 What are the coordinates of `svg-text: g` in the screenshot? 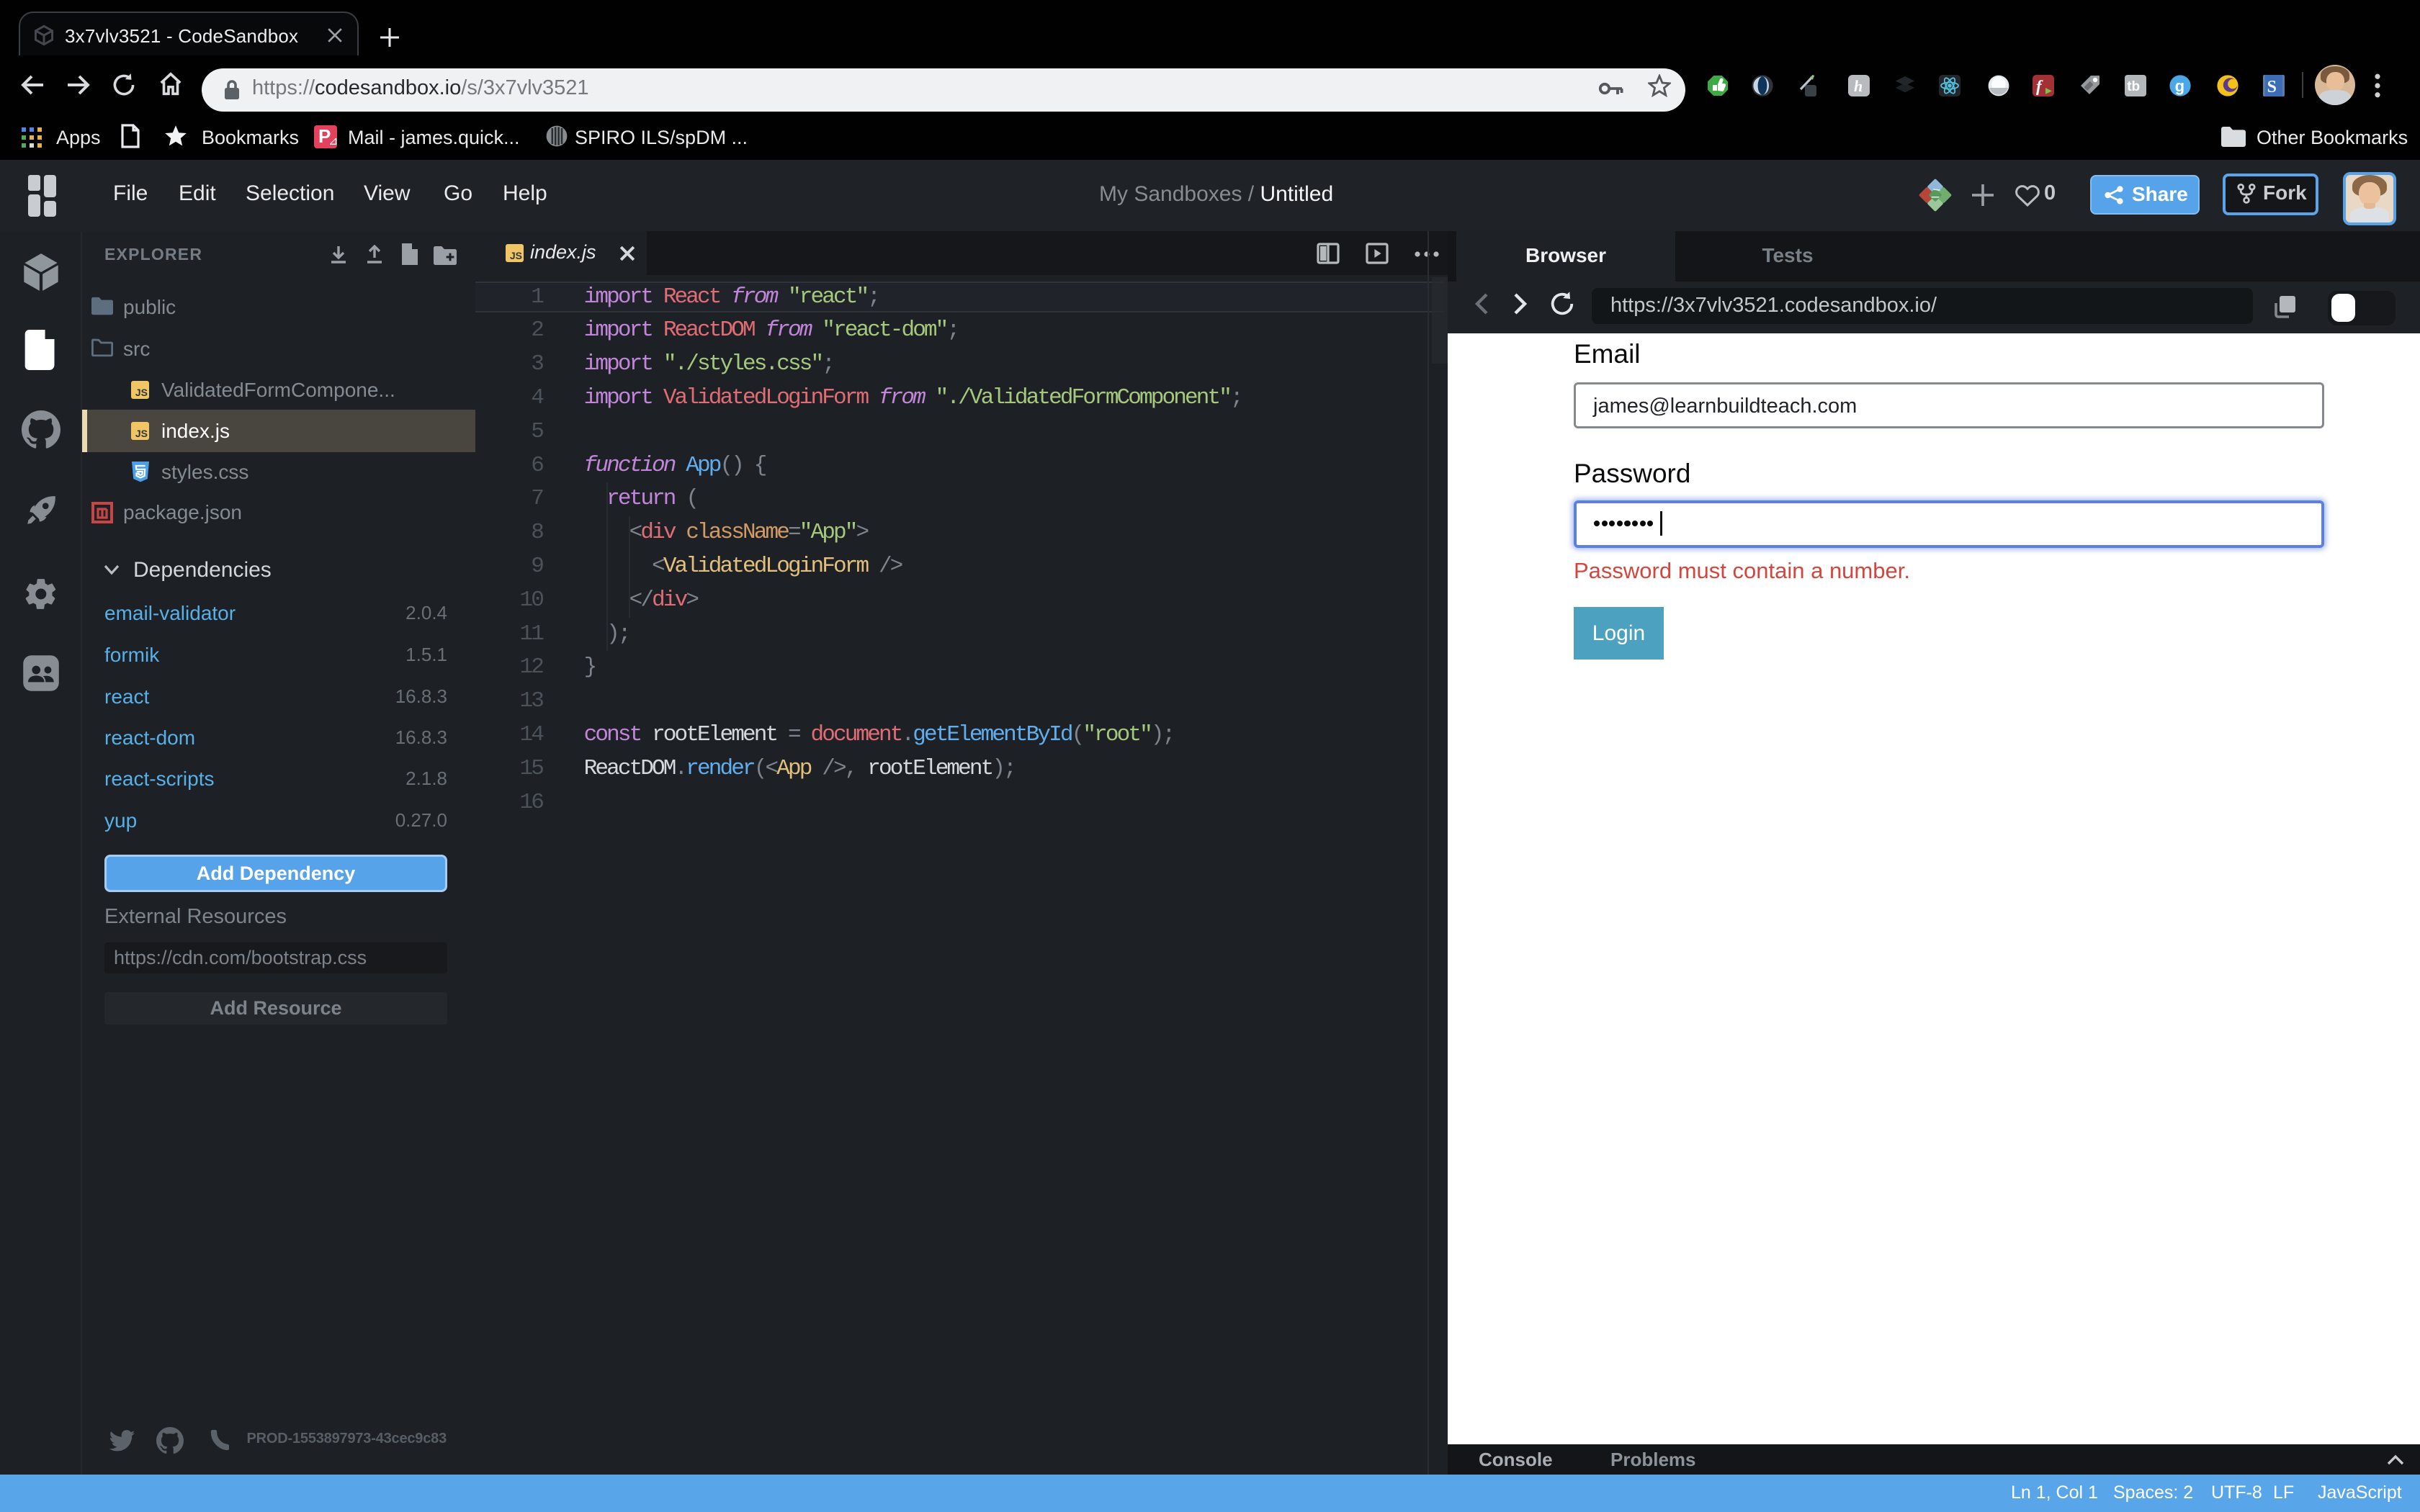 It's located at (2179, 86).